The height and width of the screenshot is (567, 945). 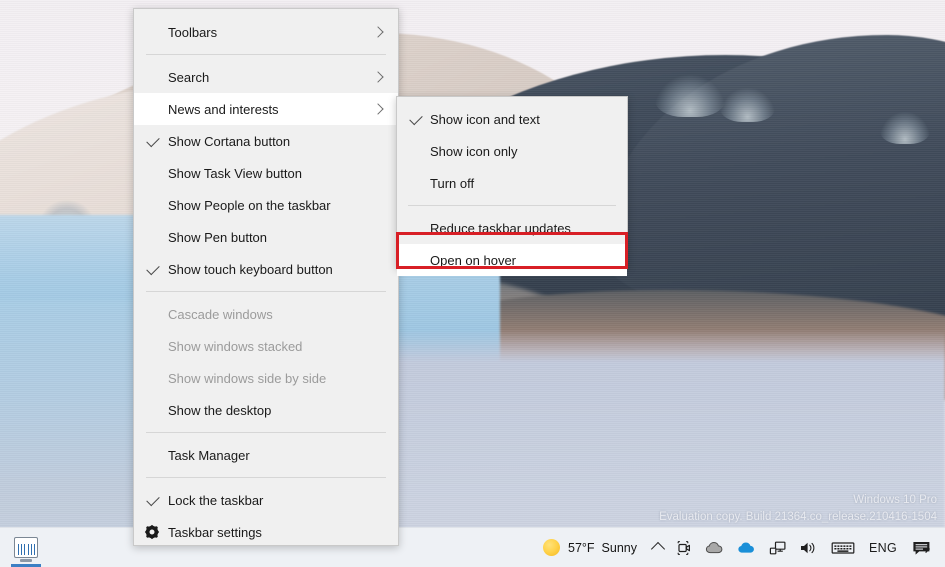 I want to click on show-hidden-icons-button, so click(x=658, y=547).